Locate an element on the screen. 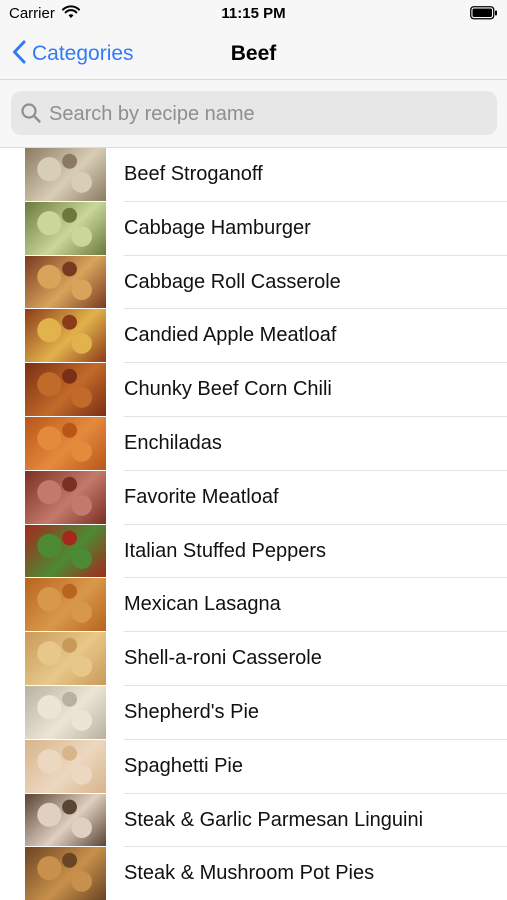 This screenshot has width=507, height=900. list-item: Shell-a-roni Casserole is located at coordinates (253, 659).